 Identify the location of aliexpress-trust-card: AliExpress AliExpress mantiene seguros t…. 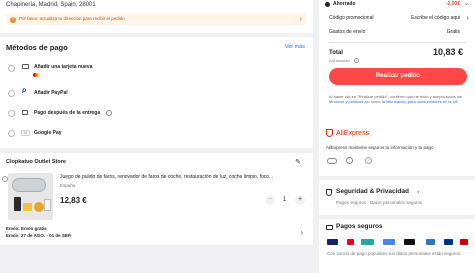
(397, 149).